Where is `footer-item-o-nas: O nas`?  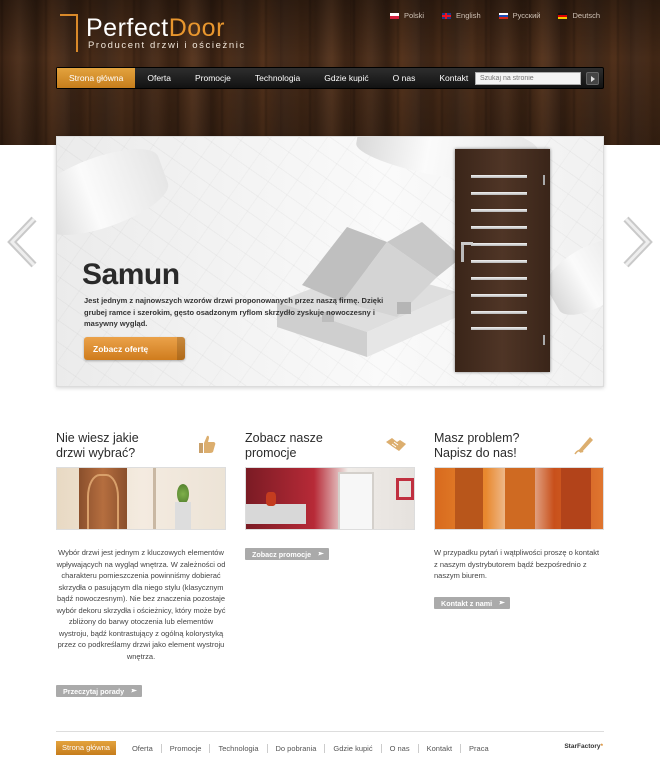 footer-item-o-nas: O nas is located at coordinates (400, 748).